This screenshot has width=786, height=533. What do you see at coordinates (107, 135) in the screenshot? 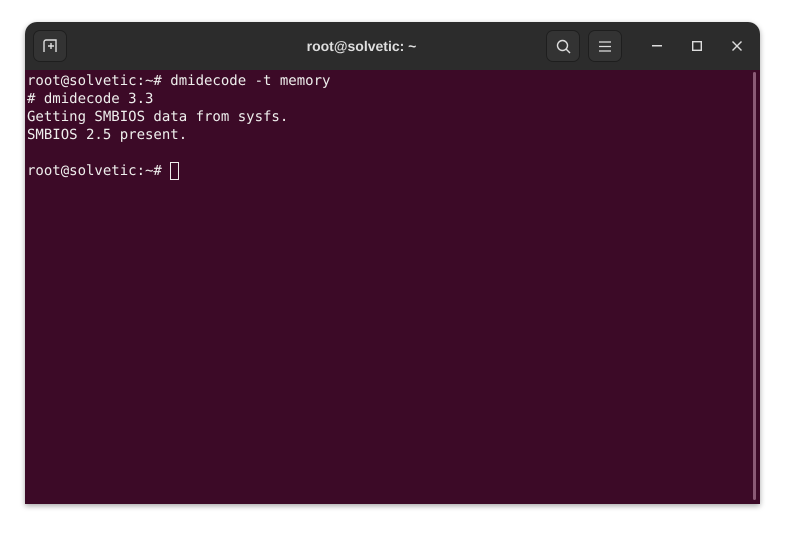
I see `terminal-line: SMBIOS 2.5 present.` at bounding box center [107, 135].